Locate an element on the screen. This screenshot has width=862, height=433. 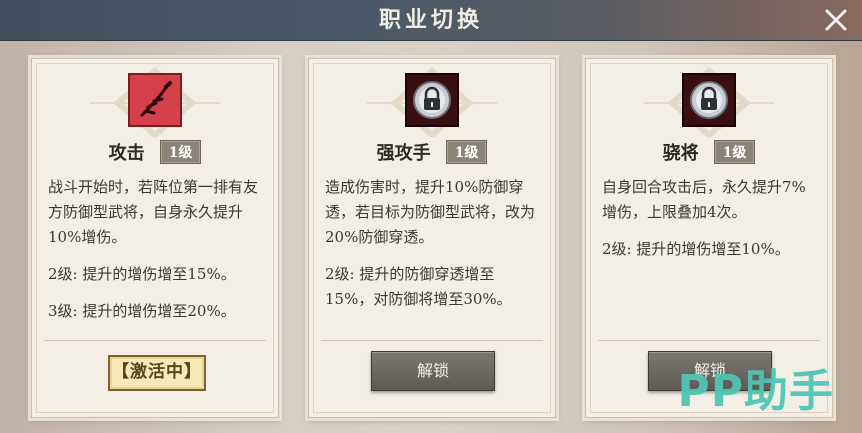
desc-line: 2级: 提升的防御穿透增至15%，对防御将增至30%。 is located at coordinates (418, 286).